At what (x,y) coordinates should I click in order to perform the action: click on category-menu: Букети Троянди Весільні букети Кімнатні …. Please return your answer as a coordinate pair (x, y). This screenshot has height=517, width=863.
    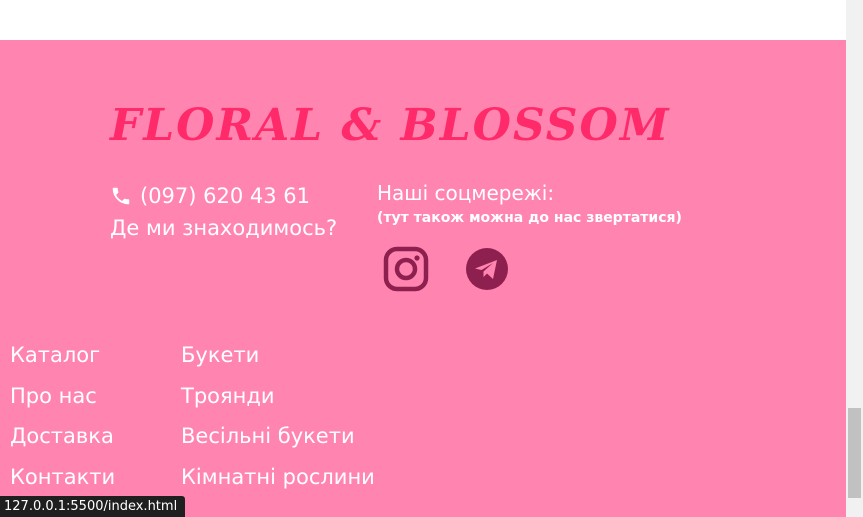
    Looking at the image, I should click on (278, 416).